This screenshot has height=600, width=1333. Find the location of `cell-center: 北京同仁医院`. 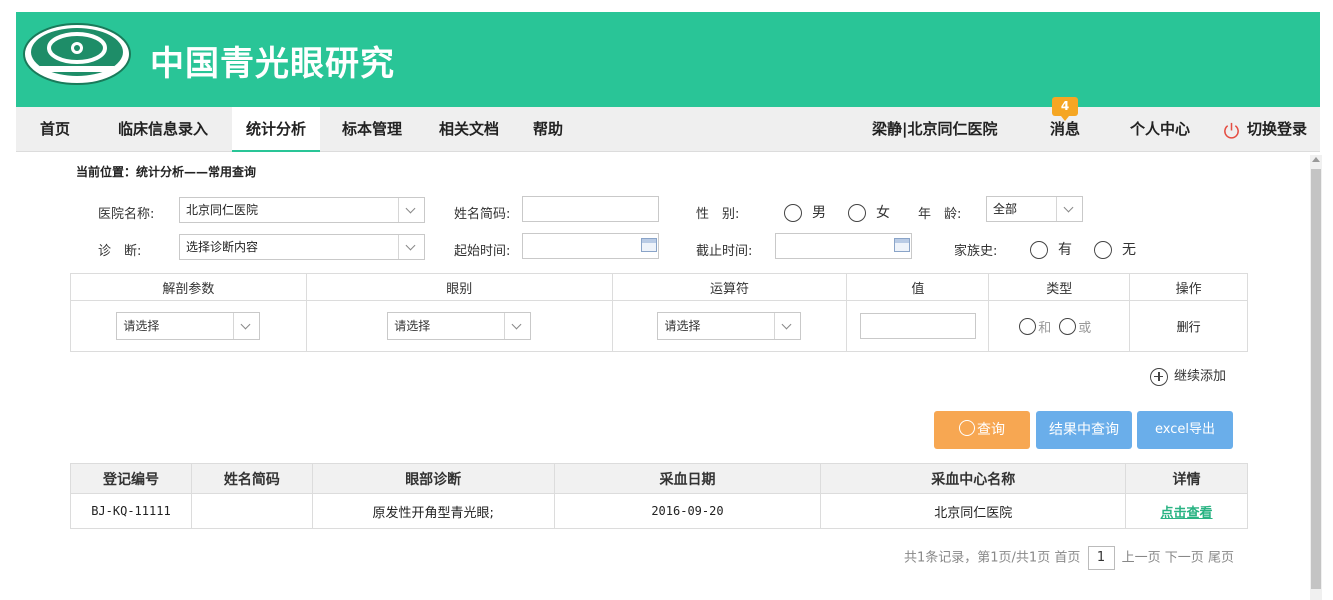

cell-center: 北京同仁医院 is located at coordinates (973, 511).